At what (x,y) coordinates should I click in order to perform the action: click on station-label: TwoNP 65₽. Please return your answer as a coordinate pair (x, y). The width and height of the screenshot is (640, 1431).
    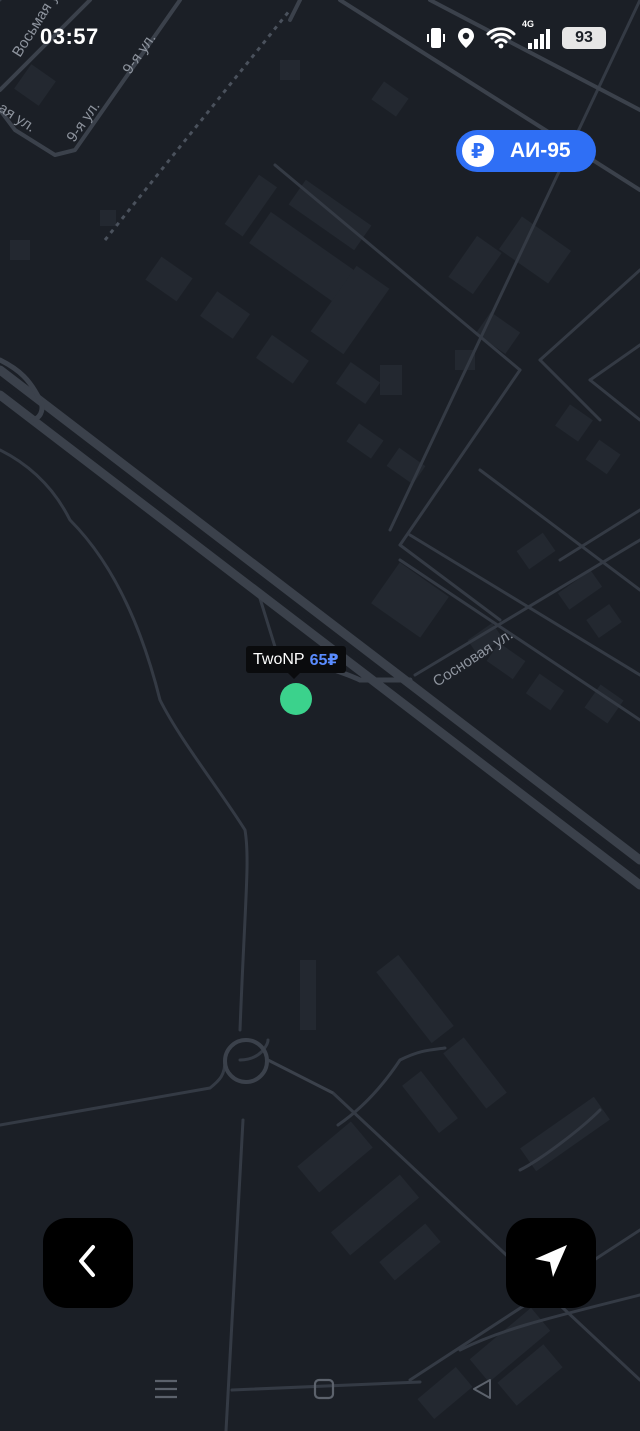
    Looking at the image, I should click on (296, 662).